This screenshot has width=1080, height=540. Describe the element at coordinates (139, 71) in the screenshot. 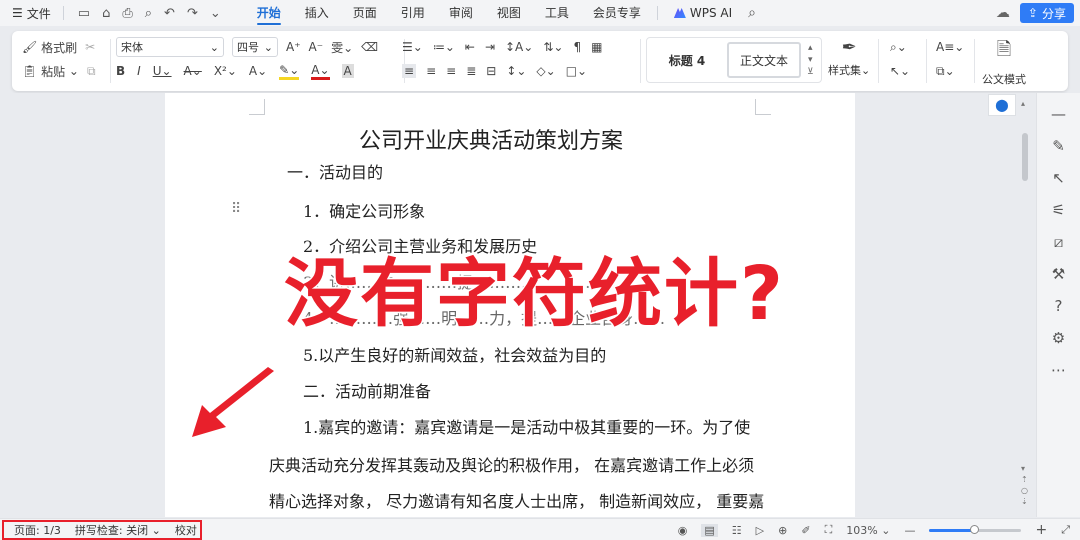

I see `italic-icon: I` at that location.